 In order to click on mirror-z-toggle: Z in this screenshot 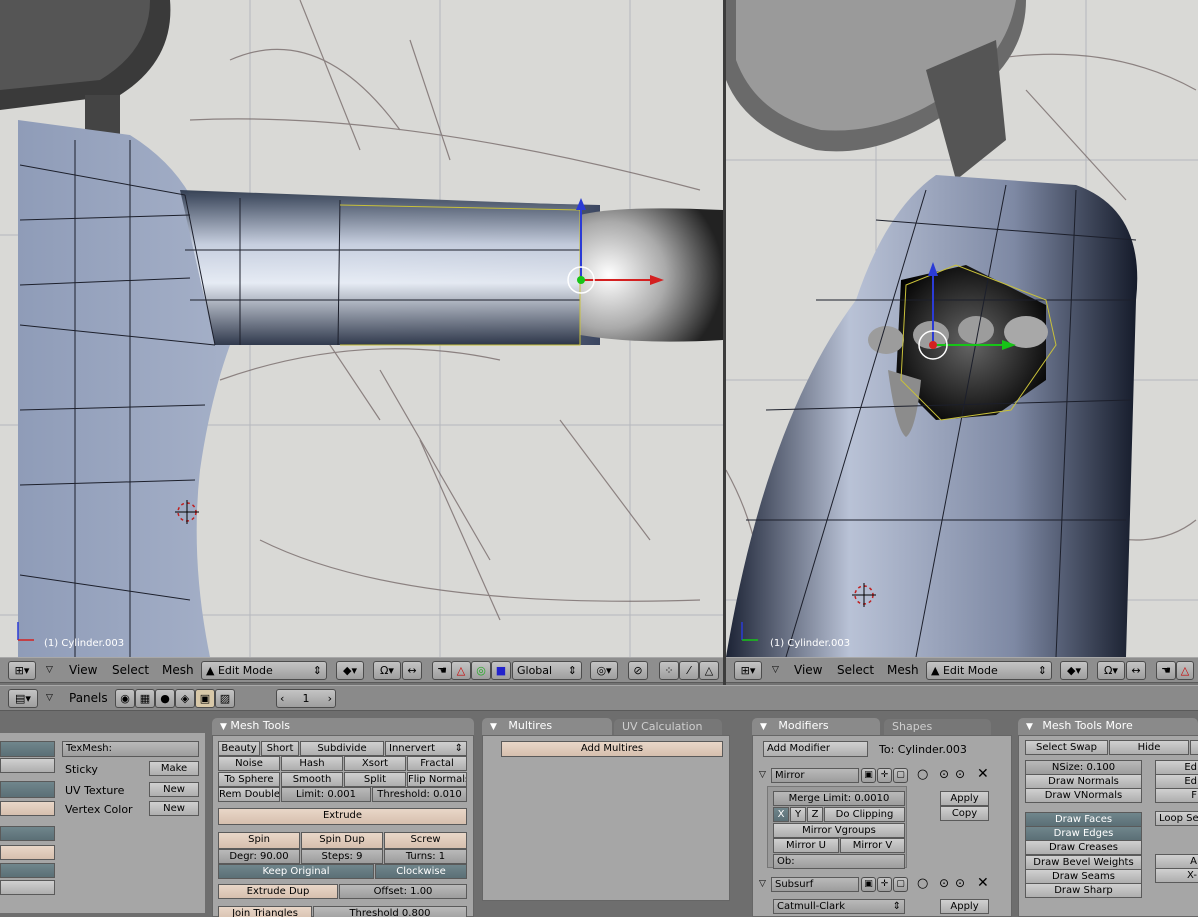, I will do `click(815, 814)`.